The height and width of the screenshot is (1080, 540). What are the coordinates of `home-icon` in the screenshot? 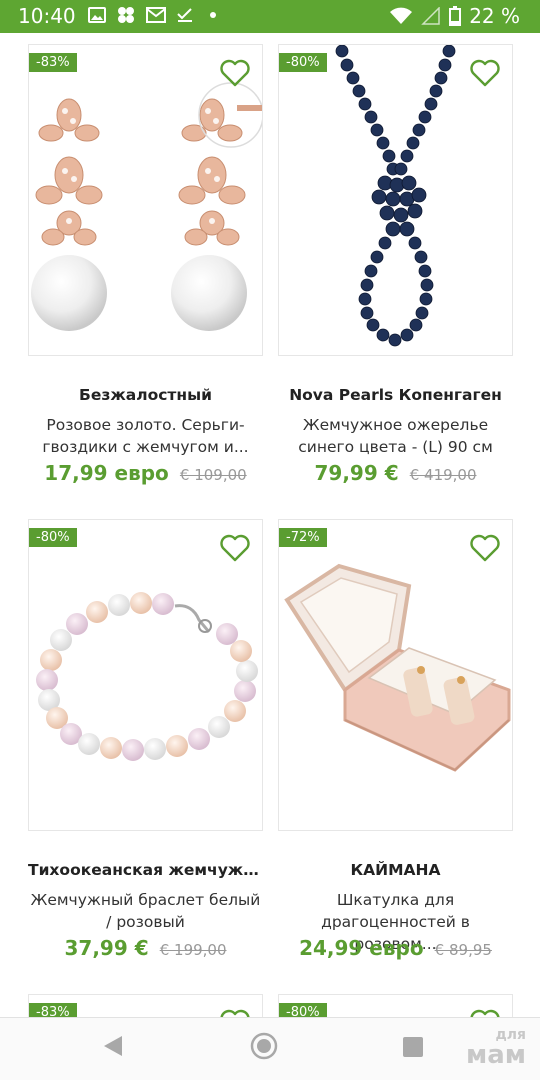 It's located at (264, 1046).